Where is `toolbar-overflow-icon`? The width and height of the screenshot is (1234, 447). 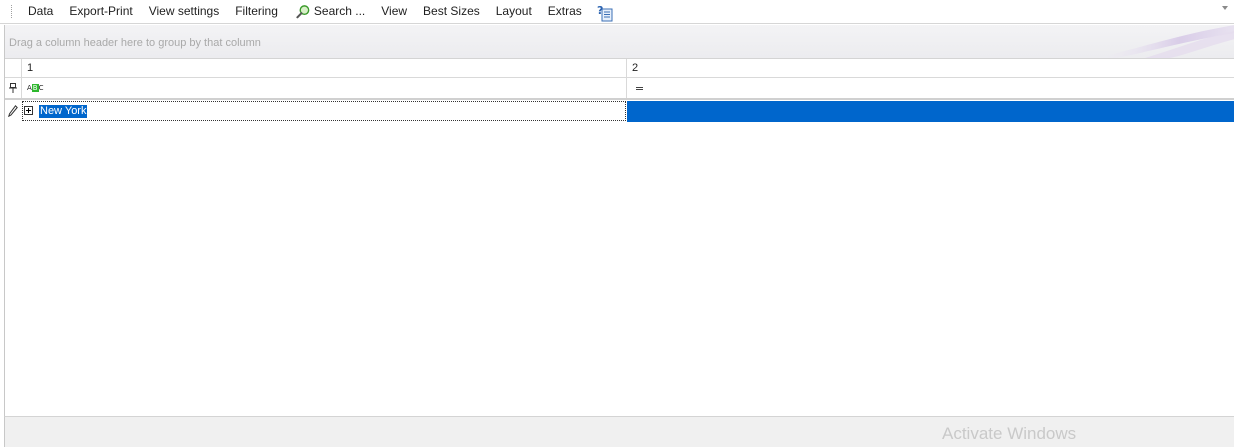 toolbar-overflow-icon is located at coordinates (1225, 8).